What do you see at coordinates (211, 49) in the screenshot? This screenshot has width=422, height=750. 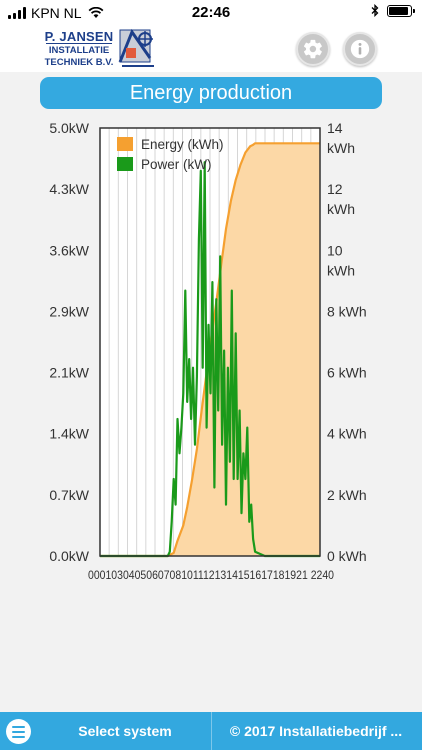 I see `header: P. JANSEN INSTALLATIE TECHNIEK B.V.` at bounding box center [211, 49].